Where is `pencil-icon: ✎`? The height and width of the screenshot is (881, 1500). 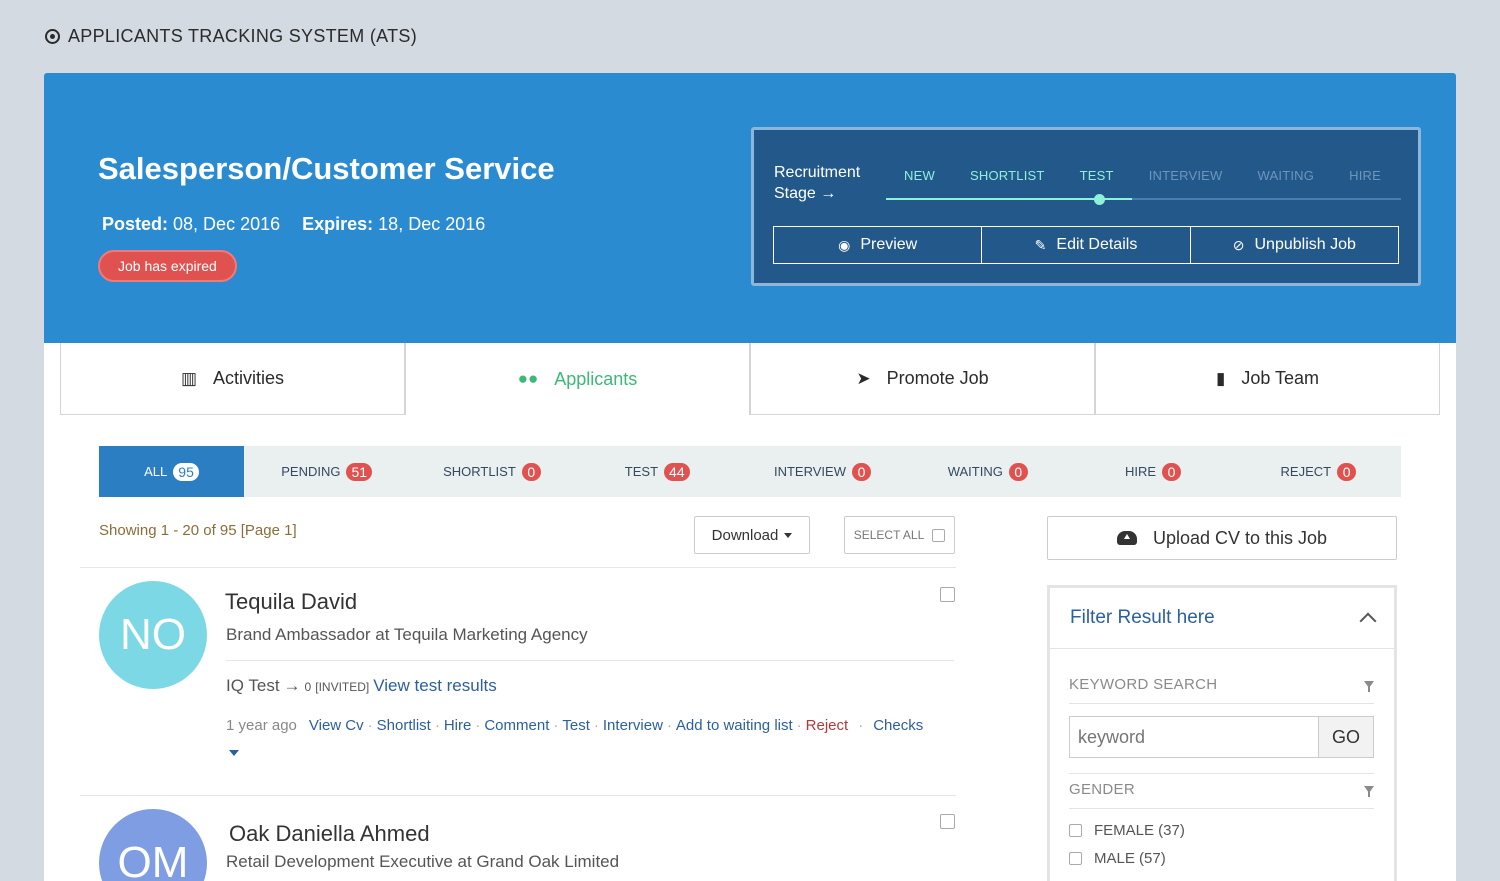 pencil-icon: ✎ is located at coordinates (1040, 244).